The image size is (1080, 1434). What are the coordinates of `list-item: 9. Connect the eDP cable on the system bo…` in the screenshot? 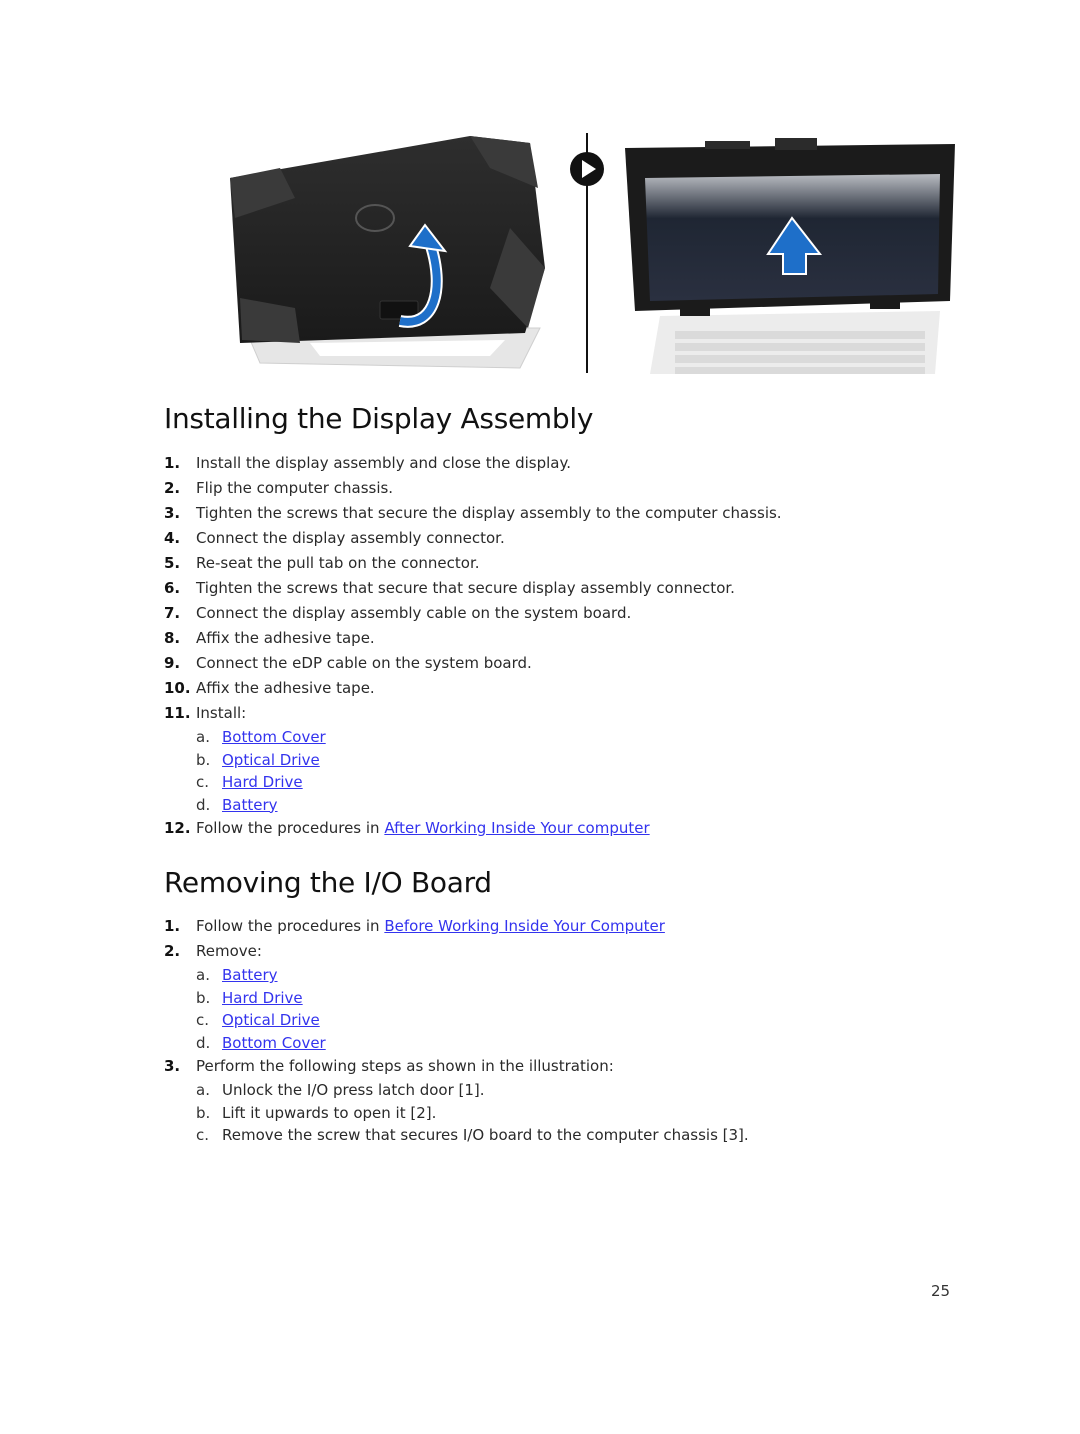 It's located at (473, 663).